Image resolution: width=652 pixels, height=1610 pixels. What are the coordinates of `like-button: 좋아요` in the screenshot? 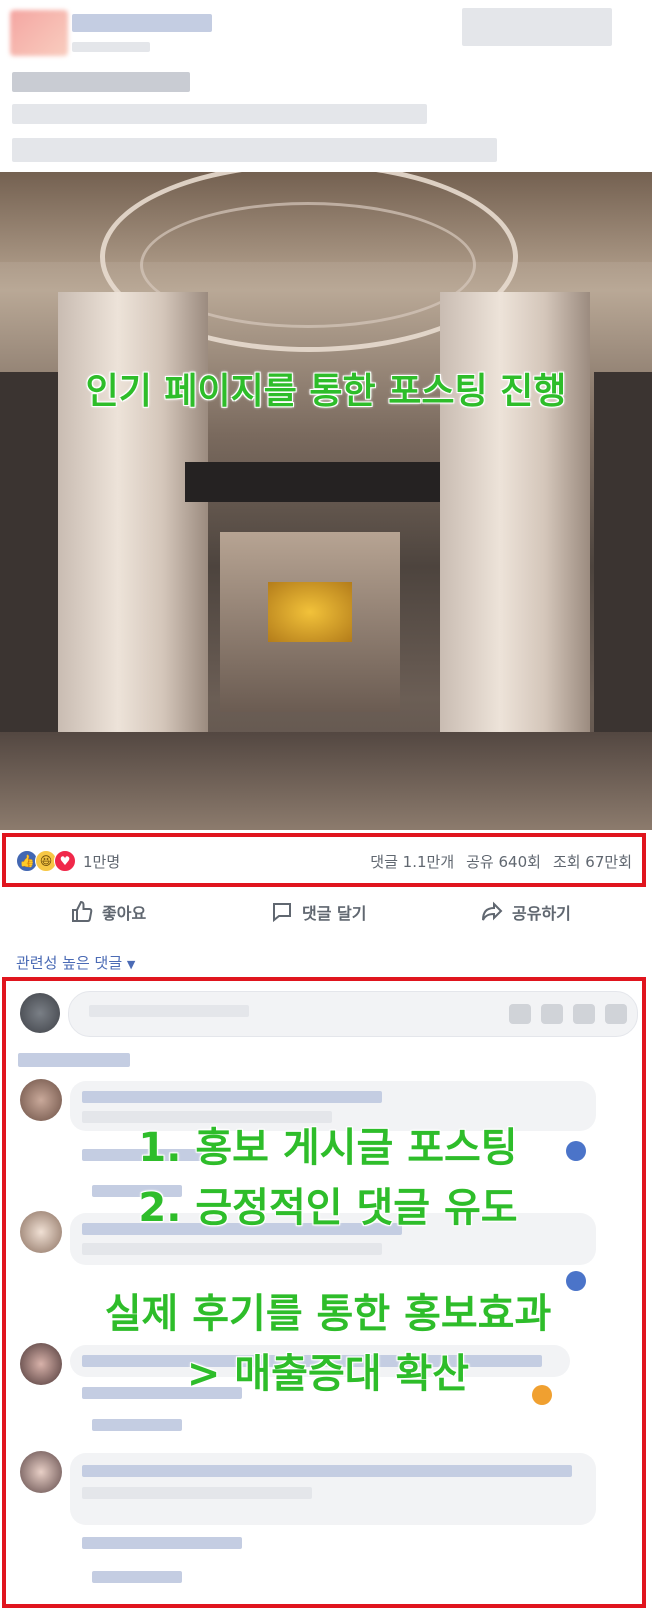 It's located at (108, 912).